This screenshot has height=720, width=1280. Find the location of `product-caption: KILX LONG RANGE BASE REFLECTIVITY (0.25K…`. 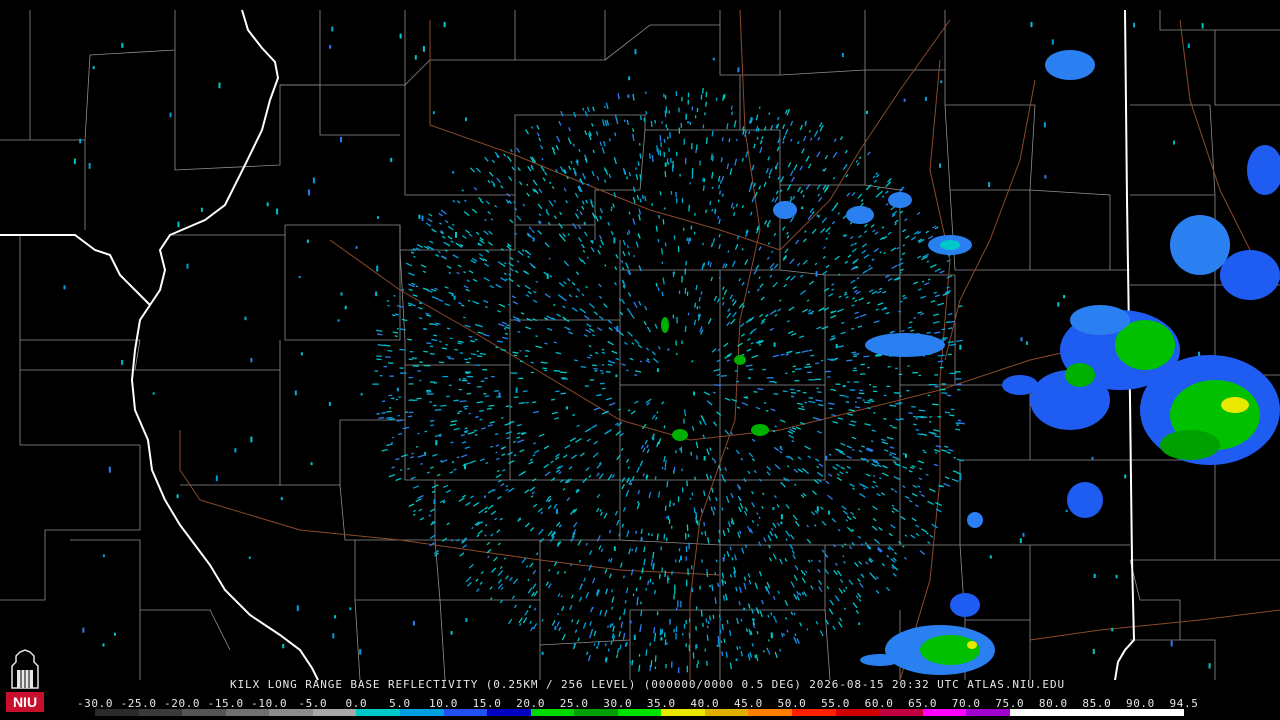

product-caption: KILX LONG RANGE BASE REFLECTIVITY (0.25K… is located at coordinates (648, 684).